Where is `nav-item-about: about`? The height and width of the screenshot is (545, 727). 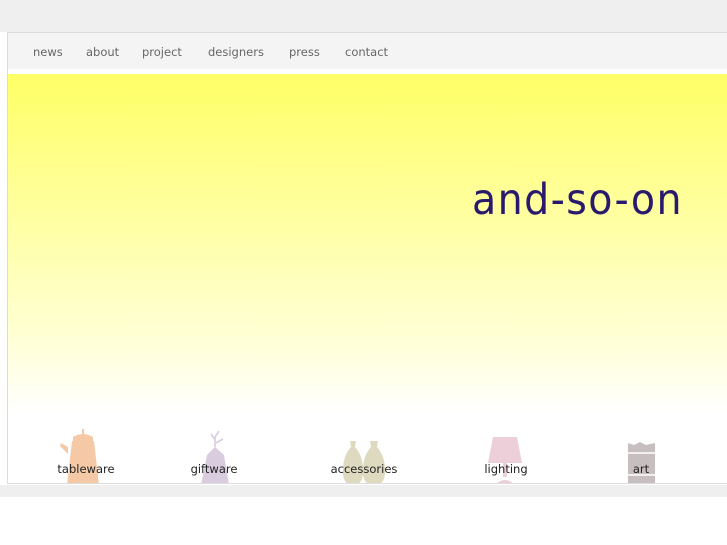 nav-item-about: about is located at coordinates (102, 52).